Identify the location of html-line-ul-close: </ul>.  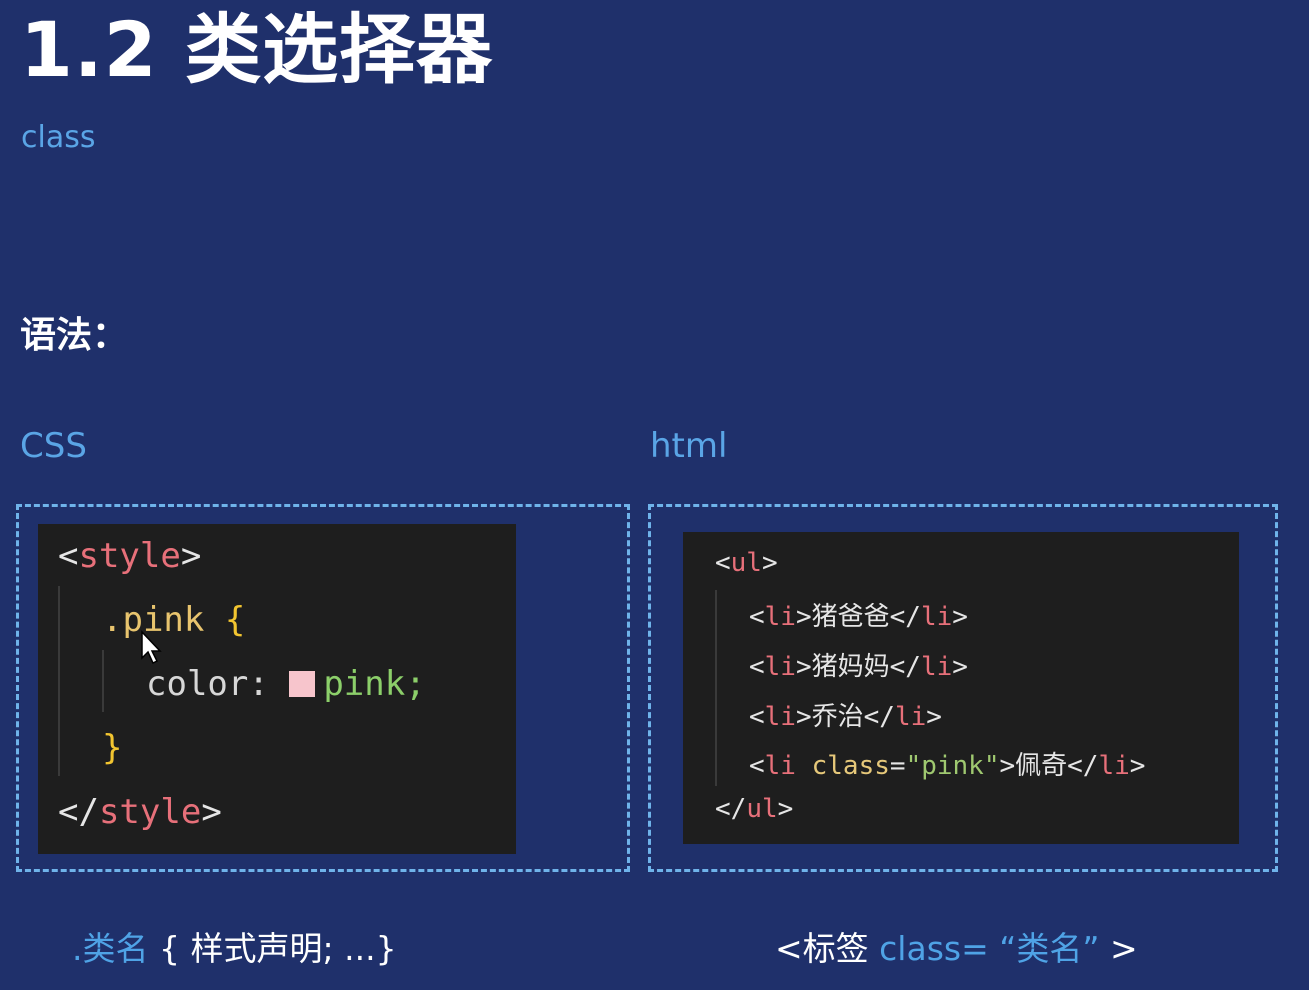
(754, 809).